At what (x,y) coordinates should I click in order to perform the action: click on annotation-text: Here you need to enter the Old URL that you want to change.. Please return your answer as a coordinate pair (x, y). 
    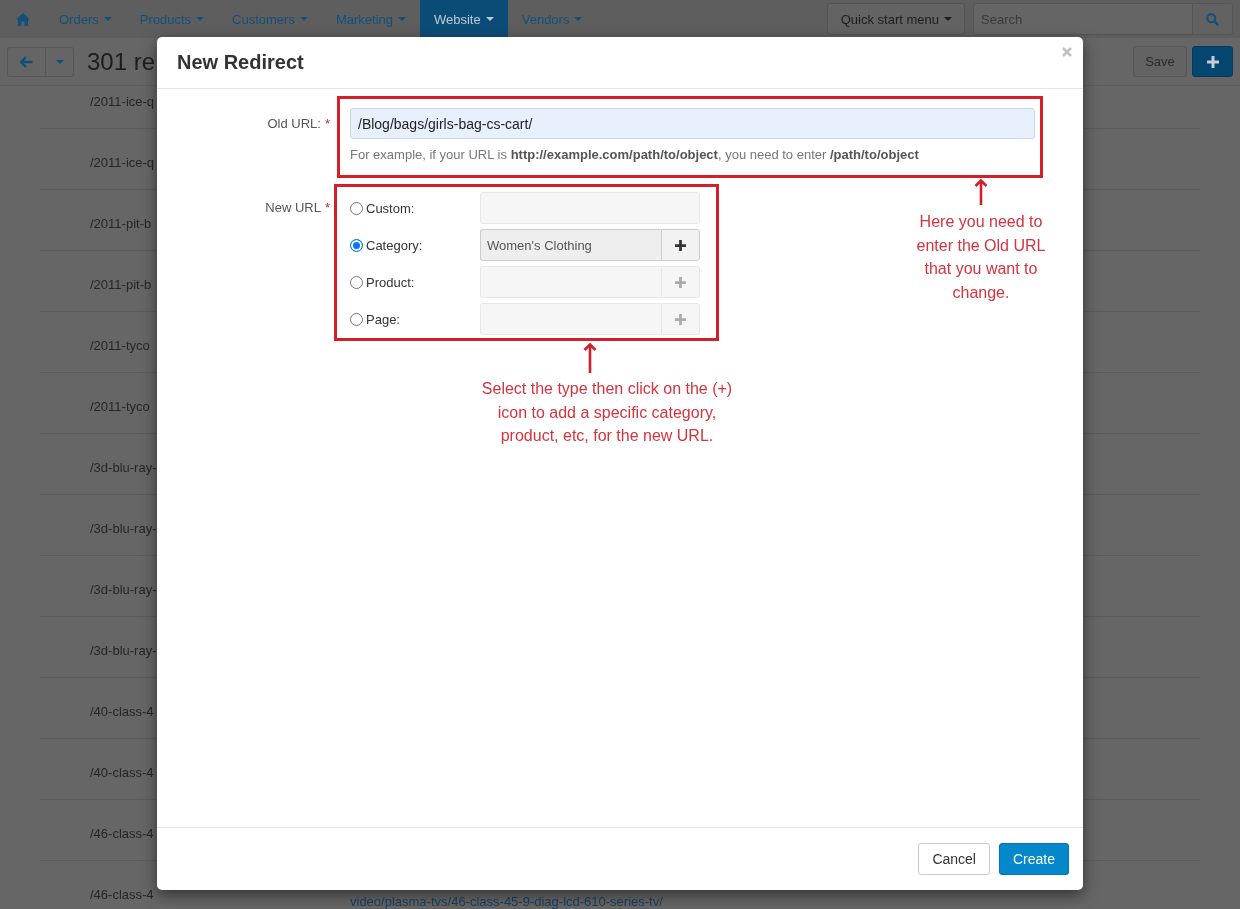
    Looking at the image, I should click on (981, 257).